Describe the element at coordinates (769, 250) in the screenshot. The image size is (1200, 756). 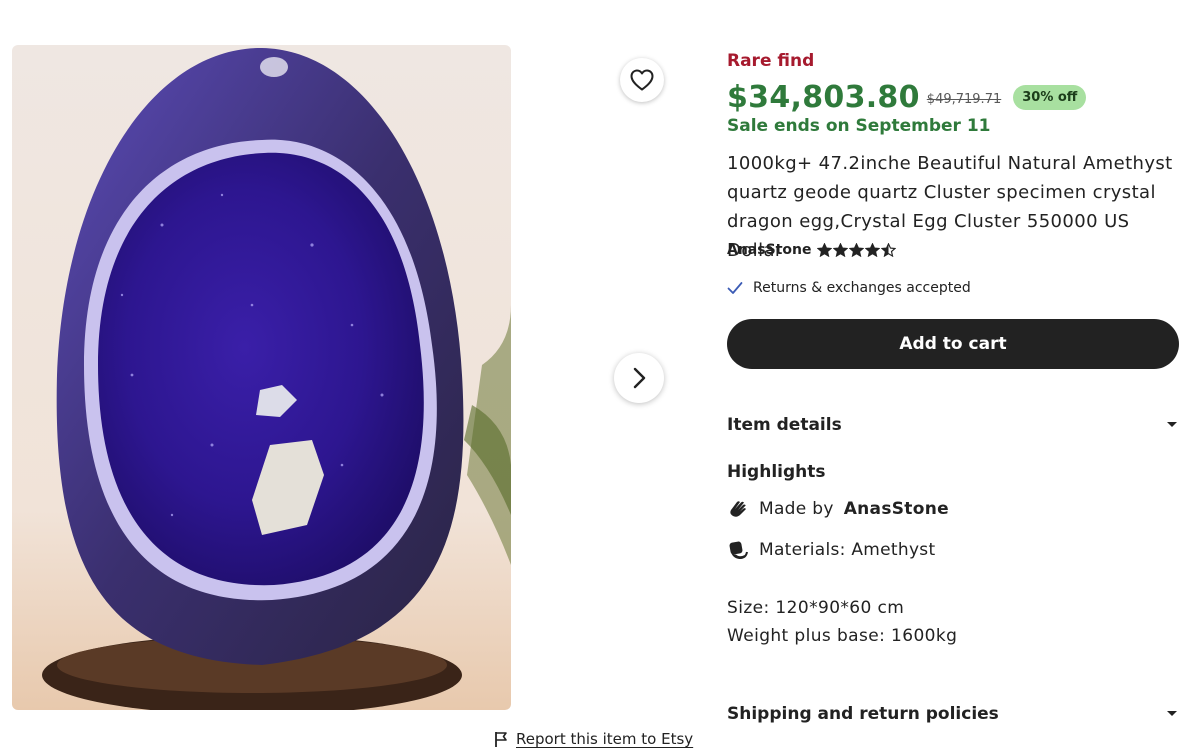
I see `shop-name-link: AnasStone` at that location.